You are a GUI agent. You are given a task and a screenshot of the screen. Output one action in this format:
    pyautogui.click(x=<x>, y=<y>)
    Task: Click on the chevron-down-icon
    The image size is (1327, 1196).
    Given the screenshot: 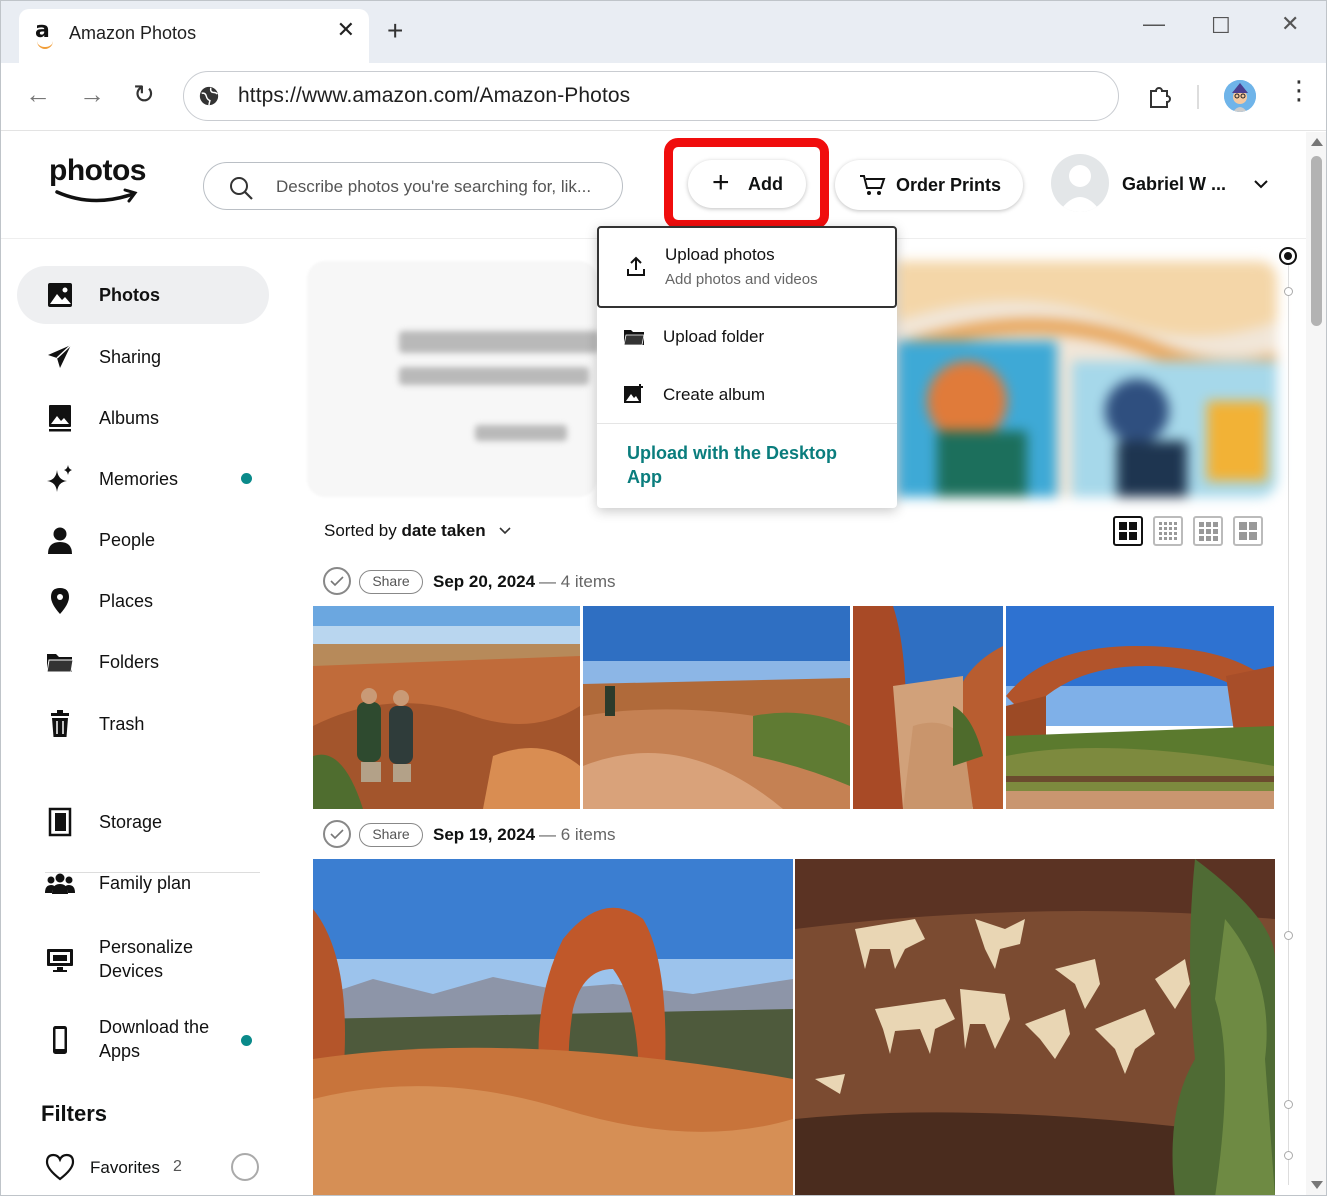 What is the action you would take?
    pyautogui.click(x=1261, y=184)
    